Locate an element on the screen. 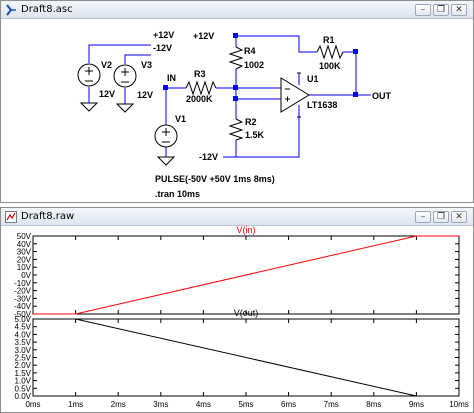  plus12-r4-label: +12V is located at coordinates (203, 36).